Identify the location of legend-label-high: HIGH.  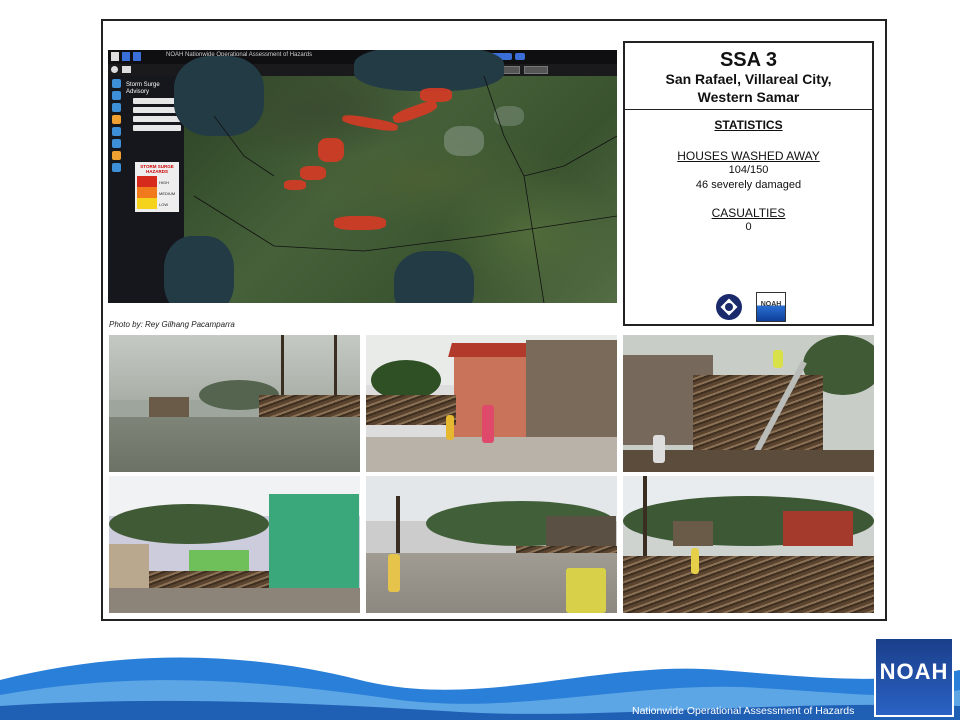
(164, 182).